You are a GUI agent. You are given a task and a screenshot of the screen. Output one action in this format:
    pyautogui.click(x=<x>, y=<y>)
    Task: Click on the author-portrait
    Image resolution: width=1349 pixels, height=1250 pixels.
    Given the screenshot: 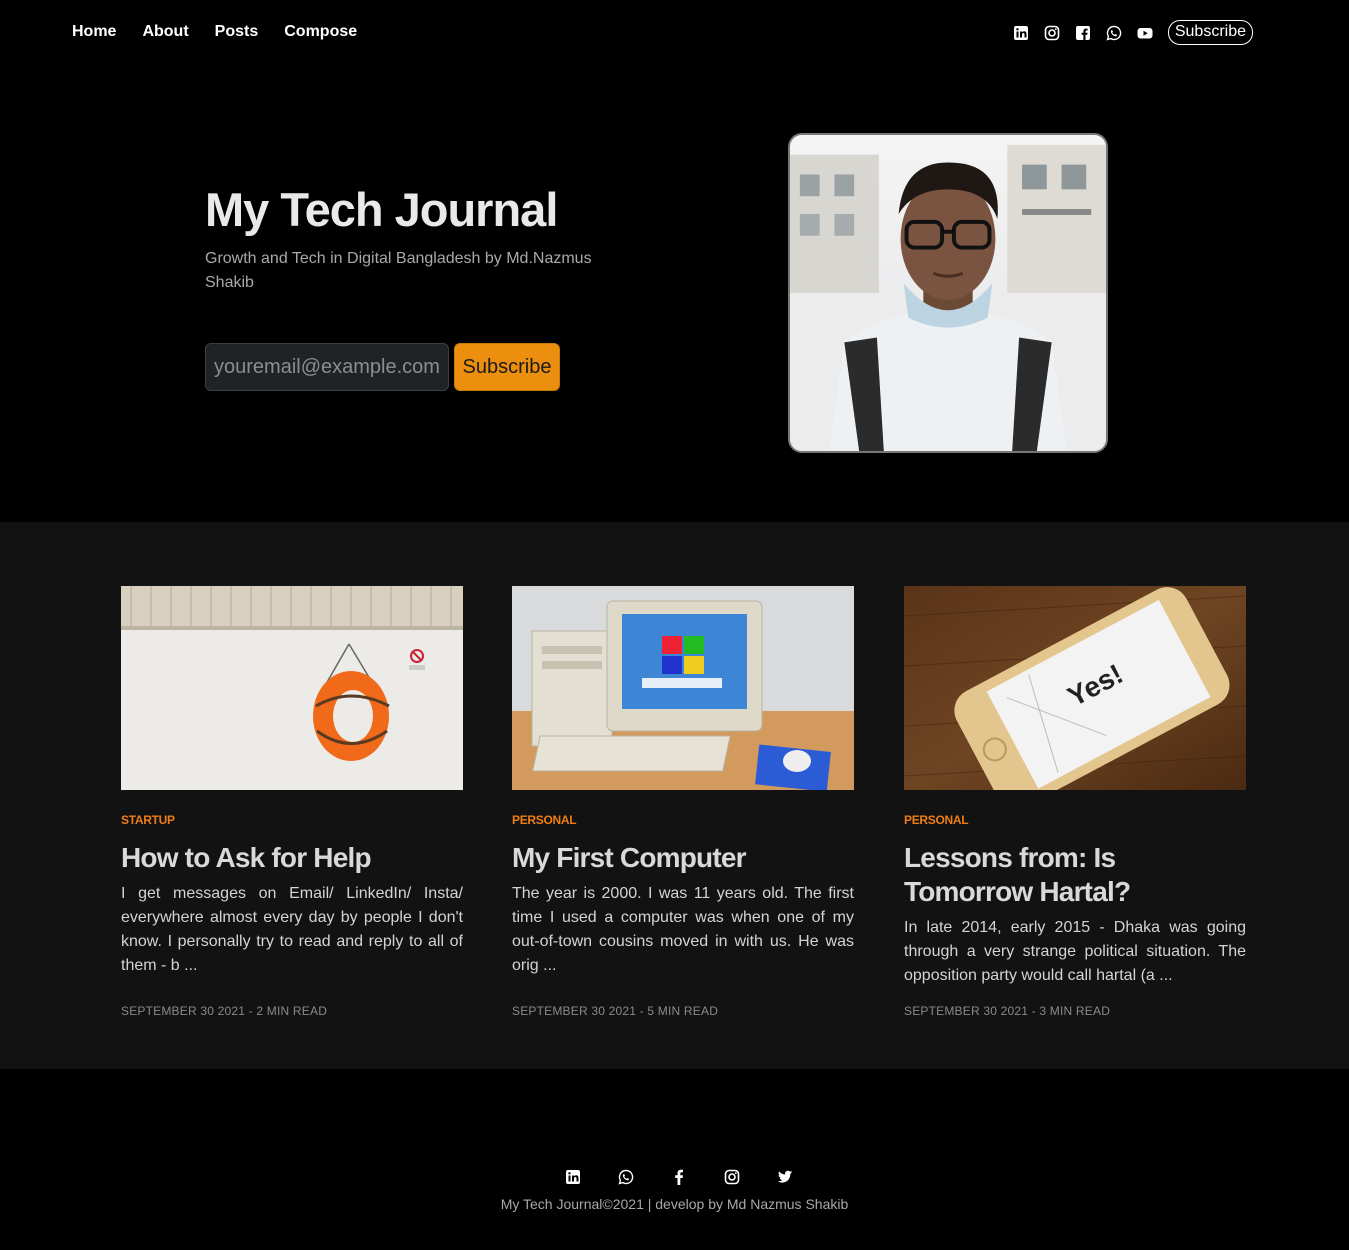 What is the action you would take?
    pyautogui.click(x=948, y=293)
    